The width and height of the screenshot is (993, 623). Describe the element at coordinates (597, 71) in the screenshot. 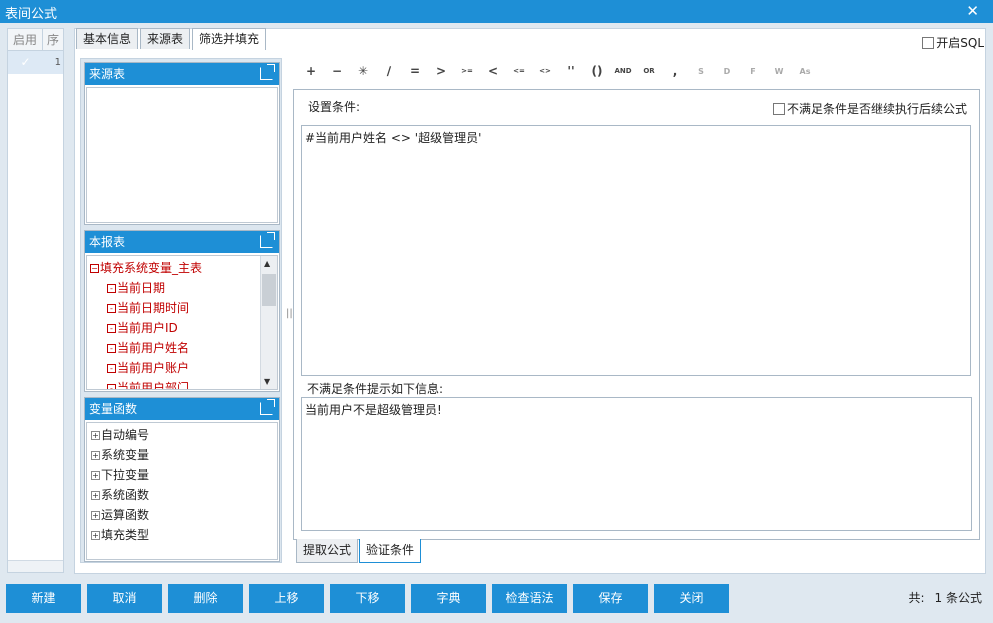

I see `op-parens-button: ()` at that location.